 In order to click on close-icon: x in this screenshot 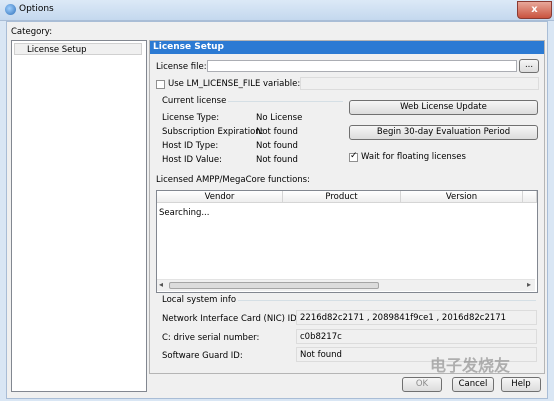, I will do `click(534, 9)`.